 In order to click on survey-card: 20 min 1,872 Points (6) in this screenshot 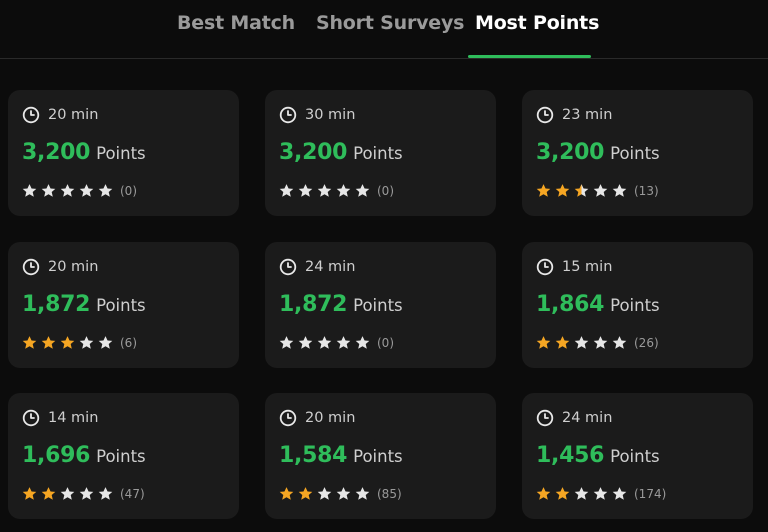, I will do `click(123, 305)`.